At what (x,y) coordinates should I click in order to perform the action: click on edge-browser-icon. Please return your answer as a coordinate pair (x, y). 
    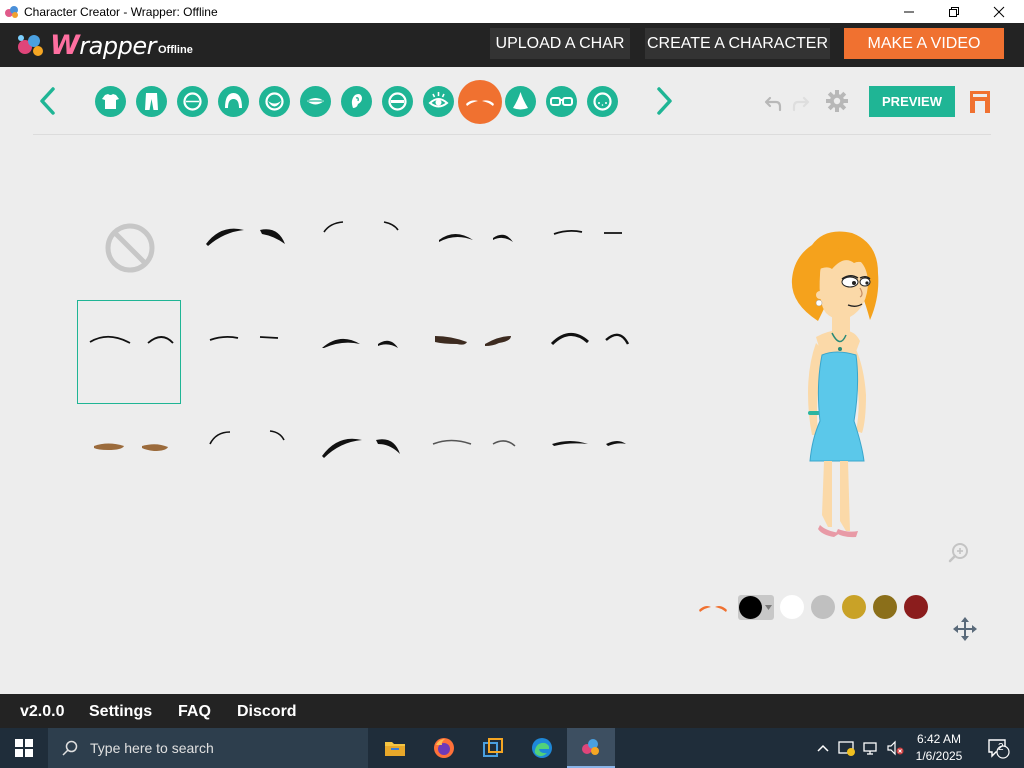
    Looking at the image, I should click on (542, 748).